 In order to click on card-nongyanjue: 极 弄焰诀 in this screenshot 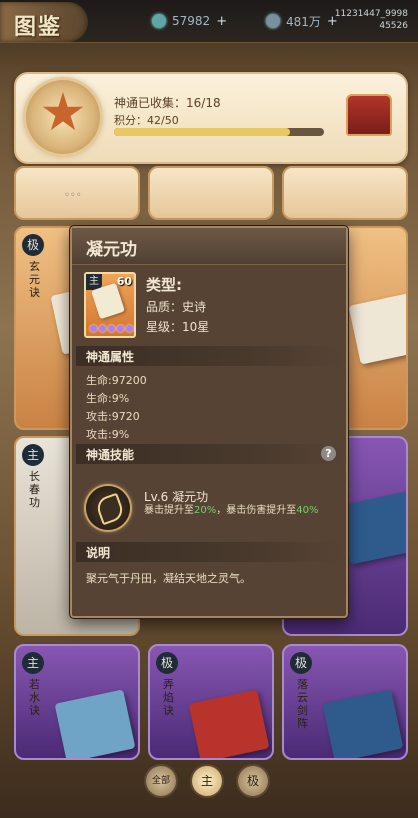, I will do `click(211, 702)`.